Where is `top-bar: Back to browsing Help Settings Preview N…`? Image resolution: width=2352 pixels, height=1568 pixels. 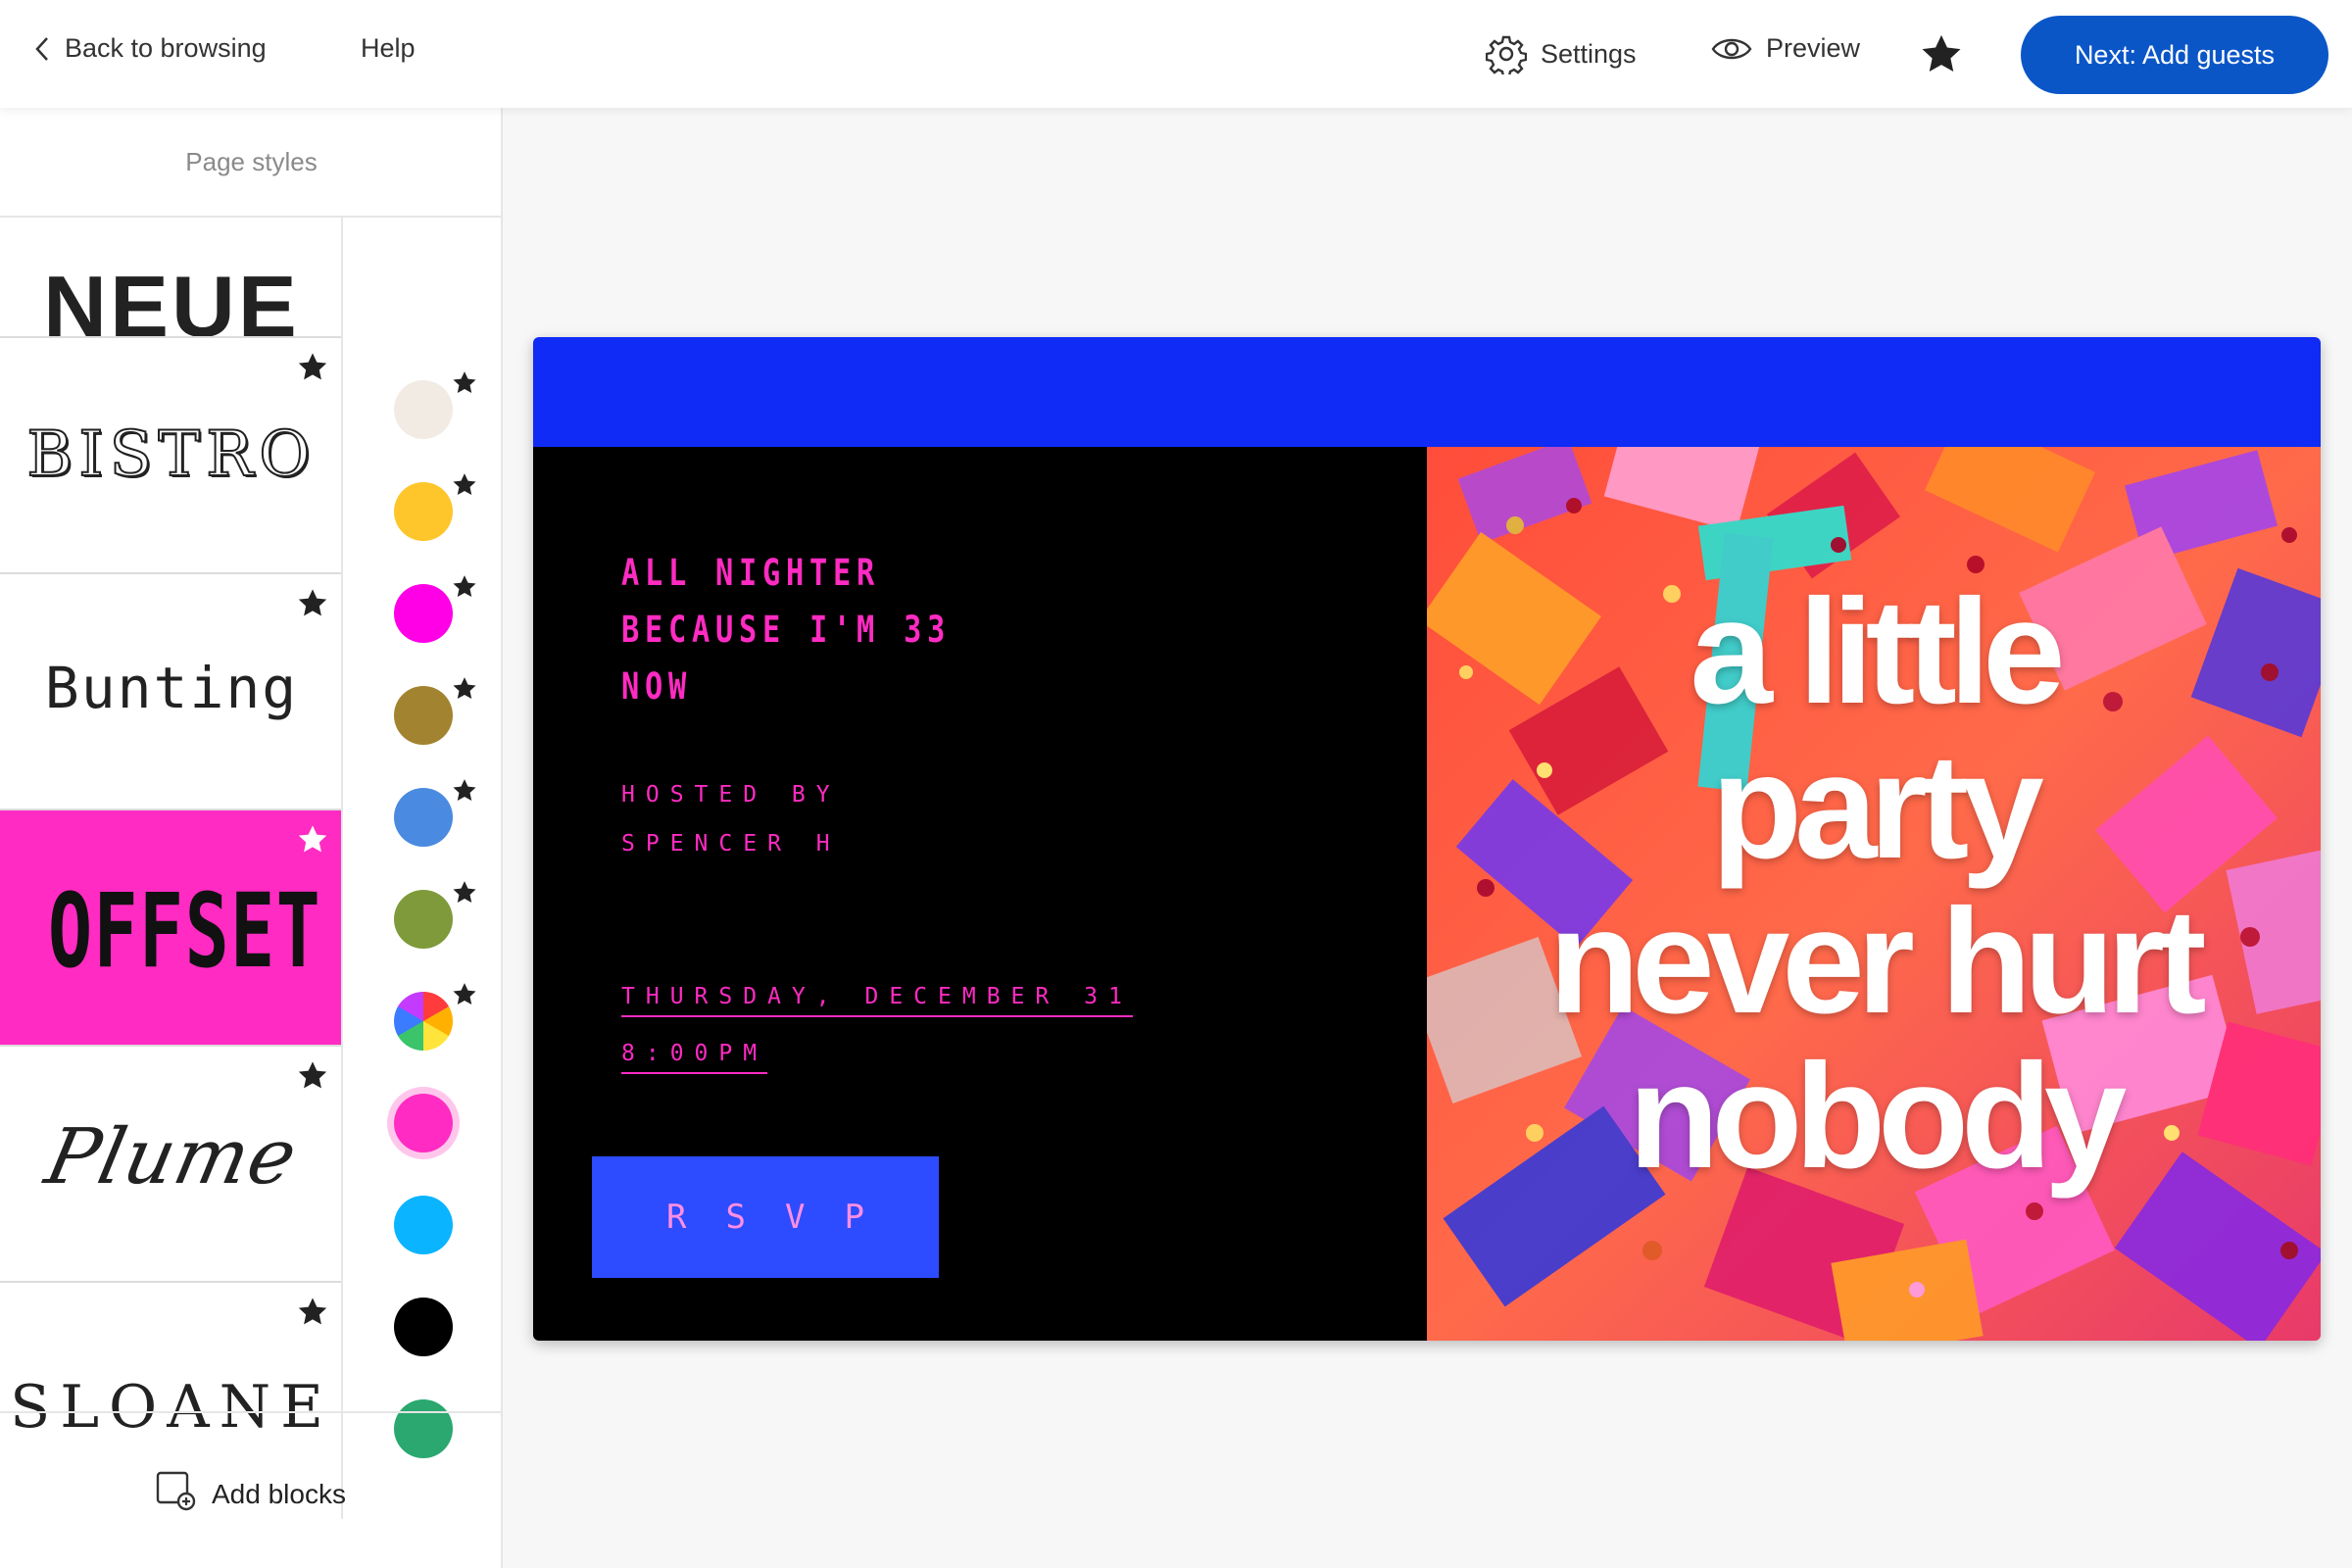
top-bar: Back to browsing Help Settings Preview N… is located at coordinates (1176, 54).